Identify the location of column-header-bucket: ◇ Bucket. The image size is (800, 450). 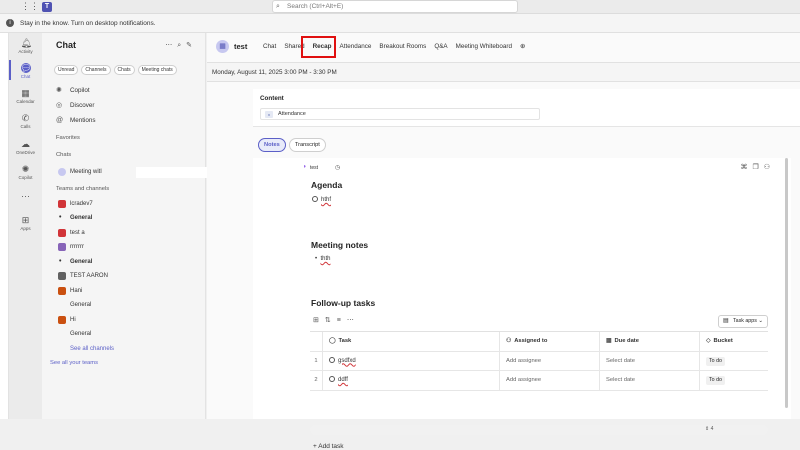
(733, 342).